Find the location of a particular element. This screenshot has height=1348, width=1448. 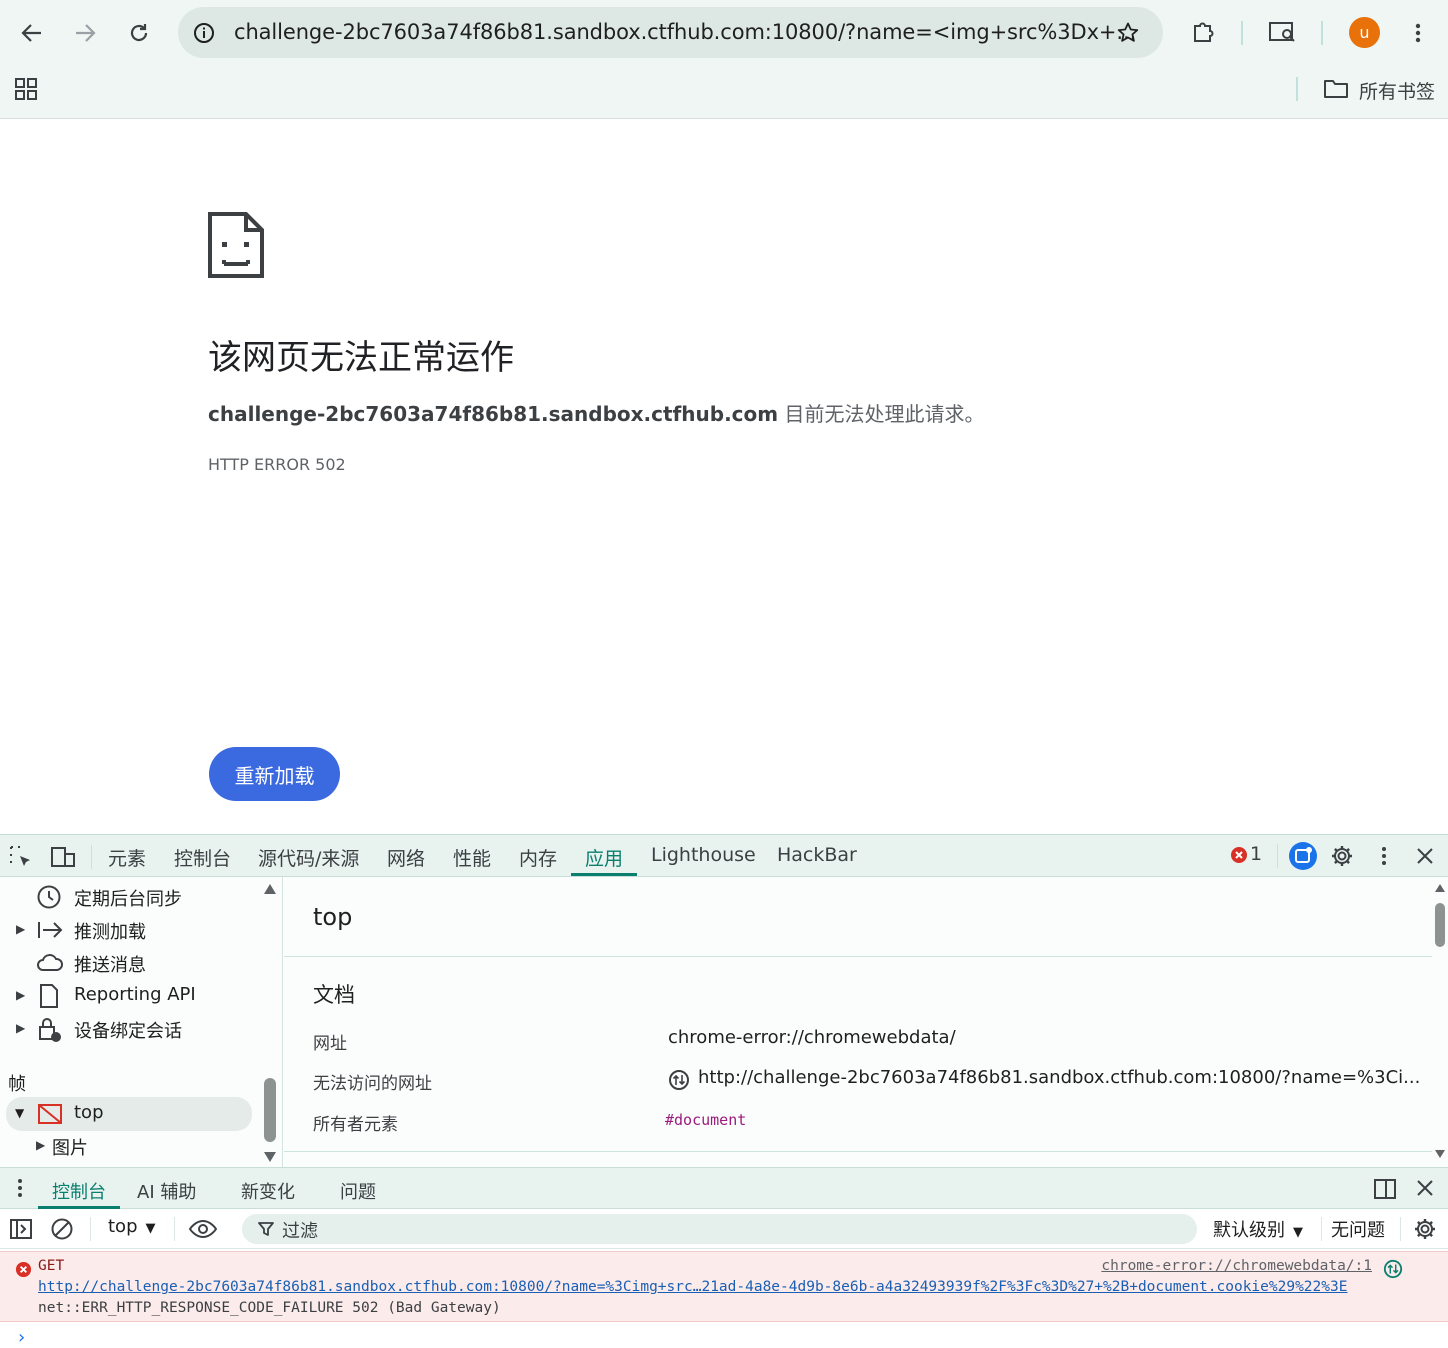

drawer-tab-console: 控制台 is located at coordinates (79, 1191).